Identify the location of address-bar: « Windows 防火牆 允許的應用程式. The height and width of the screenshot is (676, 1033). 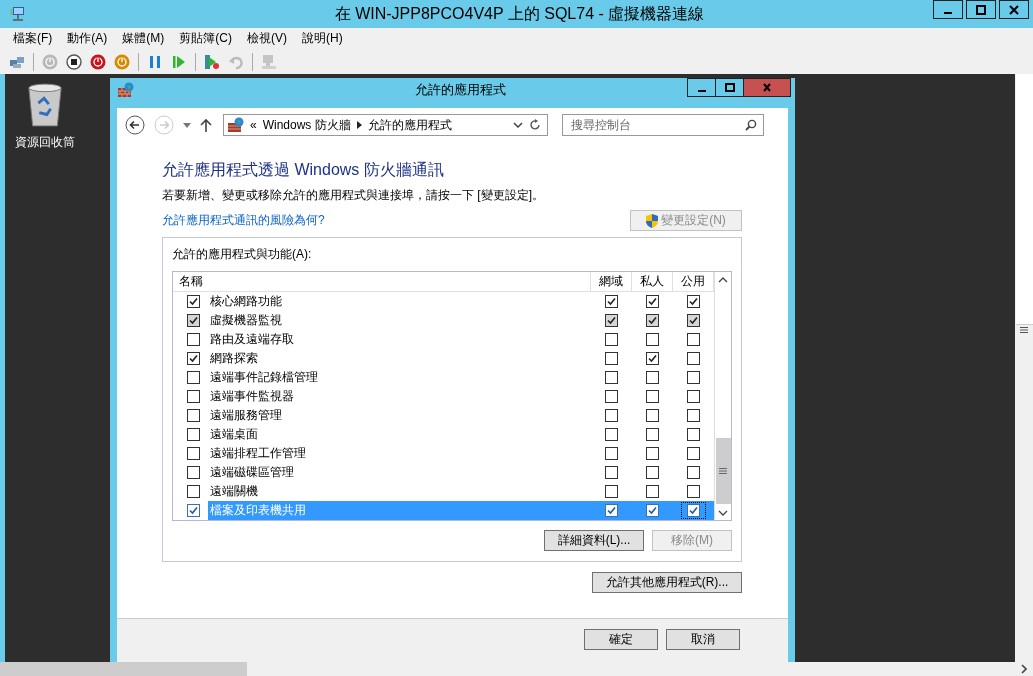
(385, 125).